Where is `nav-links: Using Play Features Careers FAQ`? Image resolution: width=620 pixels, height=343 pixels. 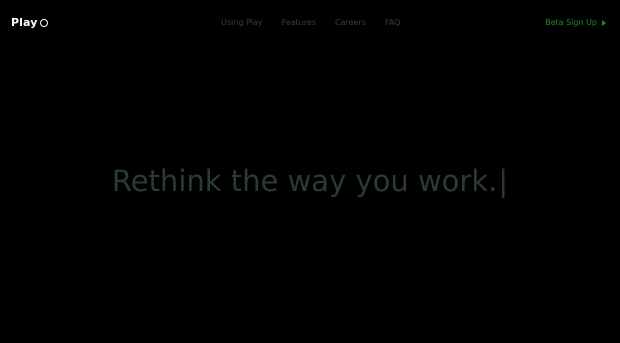
nav-links: Using Play Features Careers FAQ is located at coordinates (310, 22).